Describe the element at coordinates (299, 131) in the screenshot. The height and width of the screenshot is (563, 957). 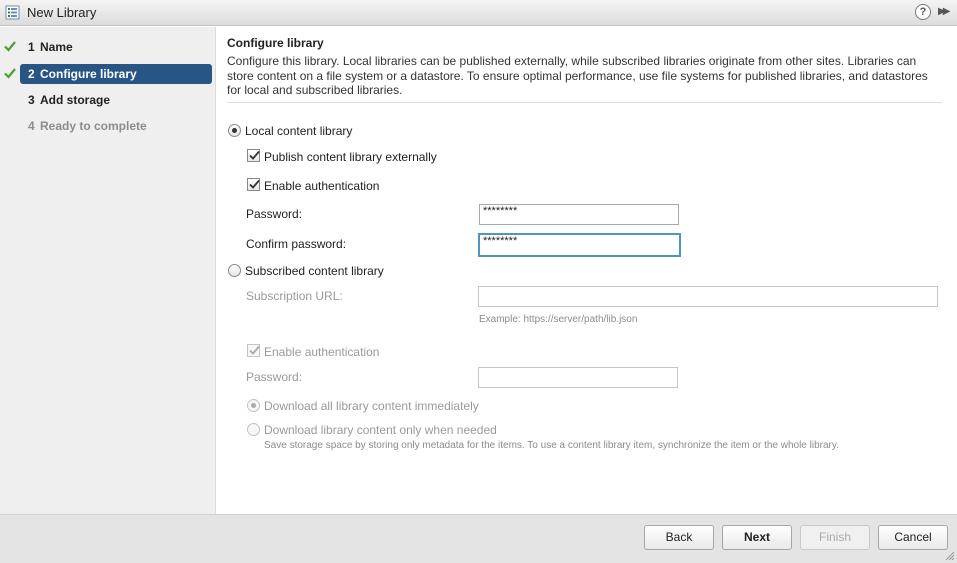
I see `local-library-label: Local content library` at that location.